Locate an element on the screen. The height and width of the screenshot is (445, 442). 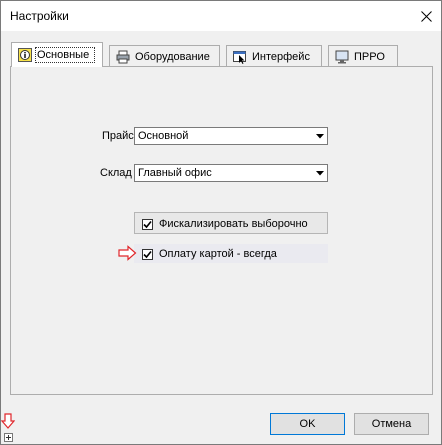
tab-label: ПРРО is located at coordinates (369, 56).